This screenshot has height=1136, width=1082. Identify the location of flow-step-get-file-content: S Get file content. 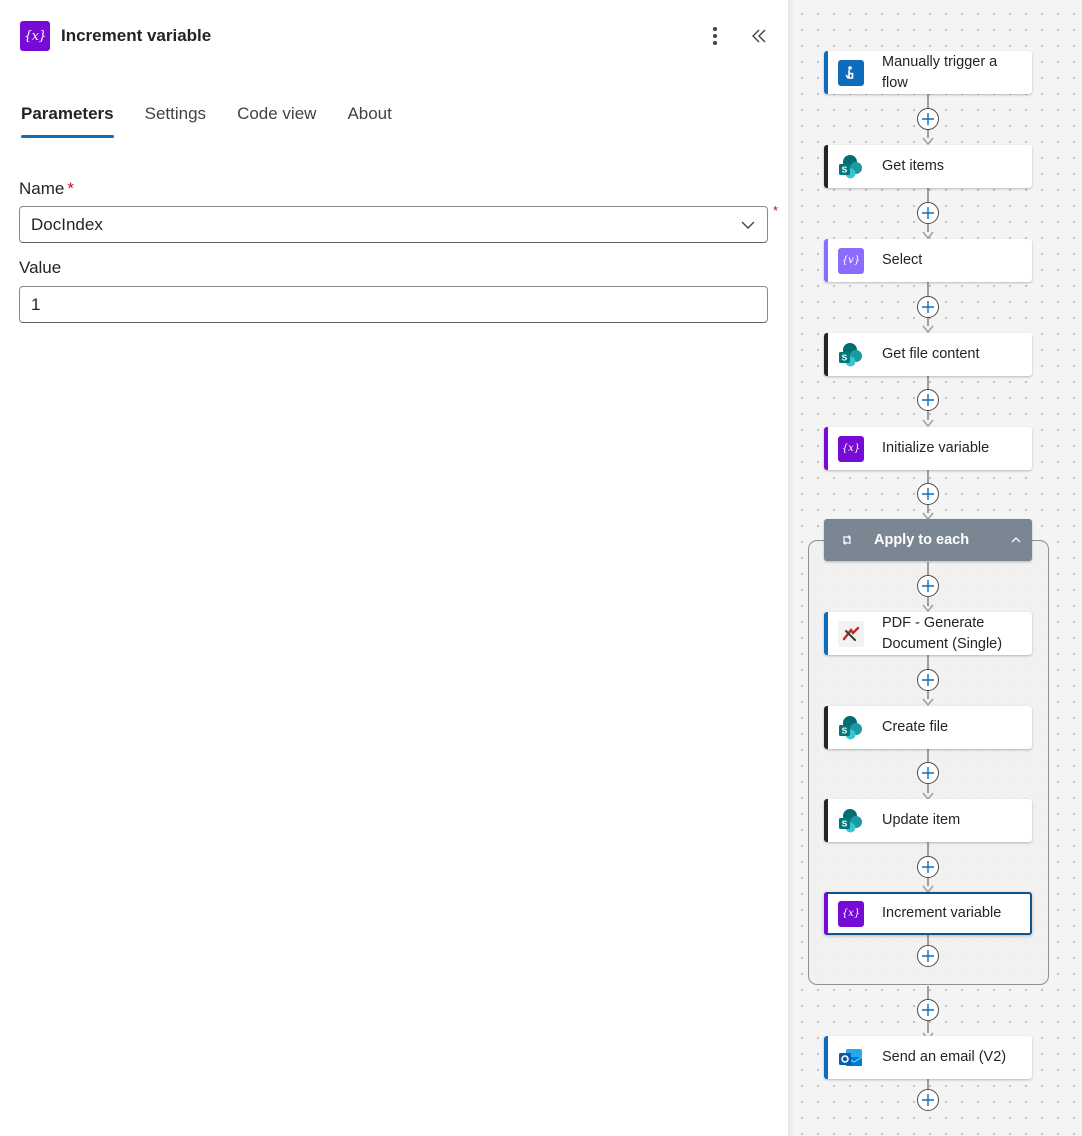
(928, 354).